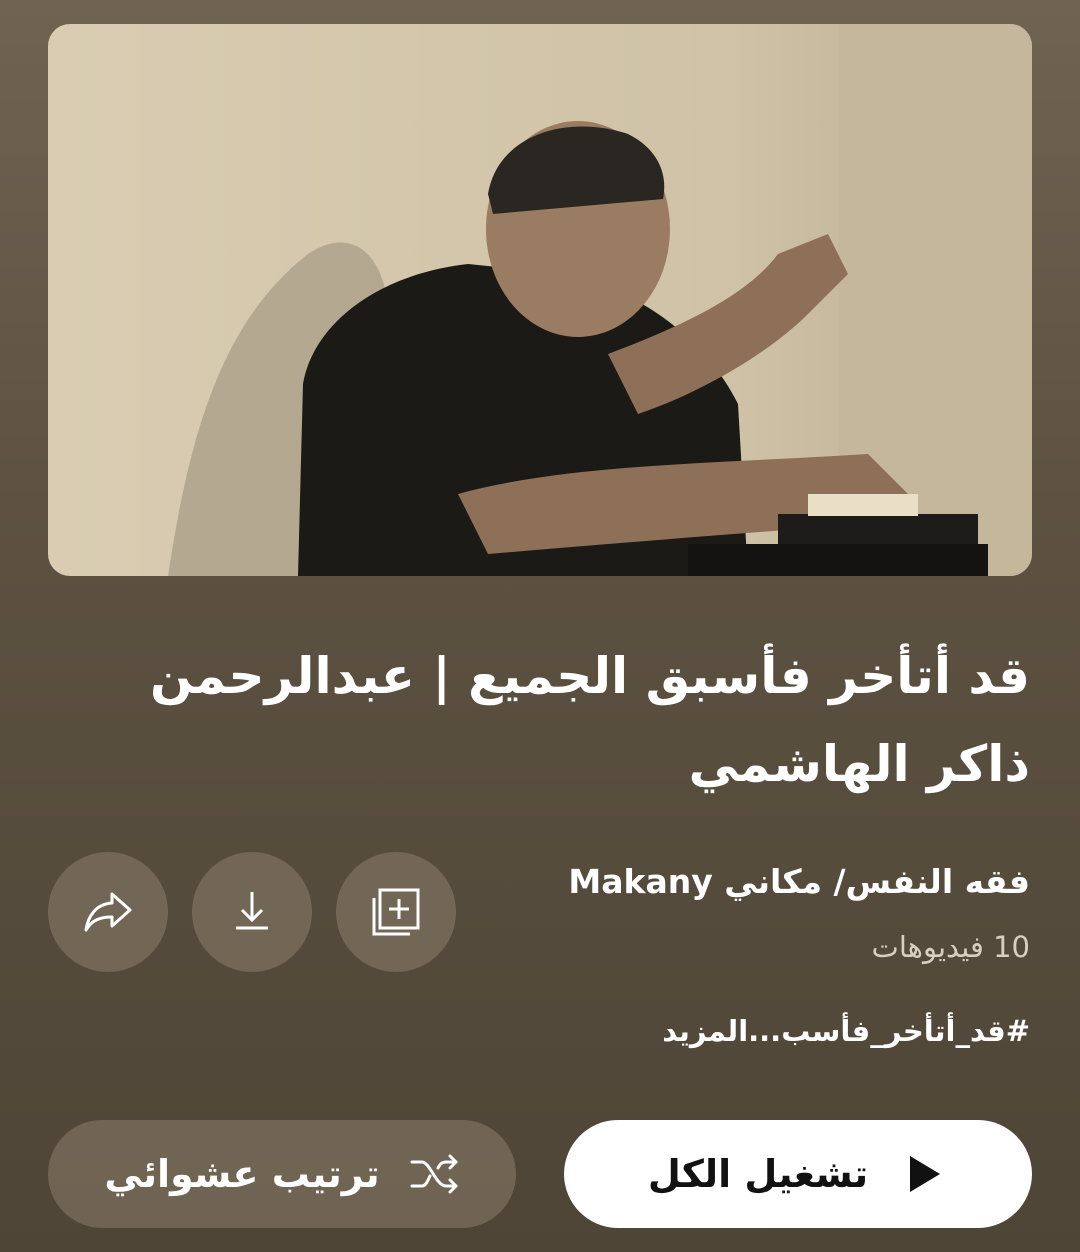 The width and height of the screenshot is (1080, 1252). What do you see at coordinates (721, 1031) in the screenshot?
I see `more-link: ...المزيد` at bounding box center [721, 1031].